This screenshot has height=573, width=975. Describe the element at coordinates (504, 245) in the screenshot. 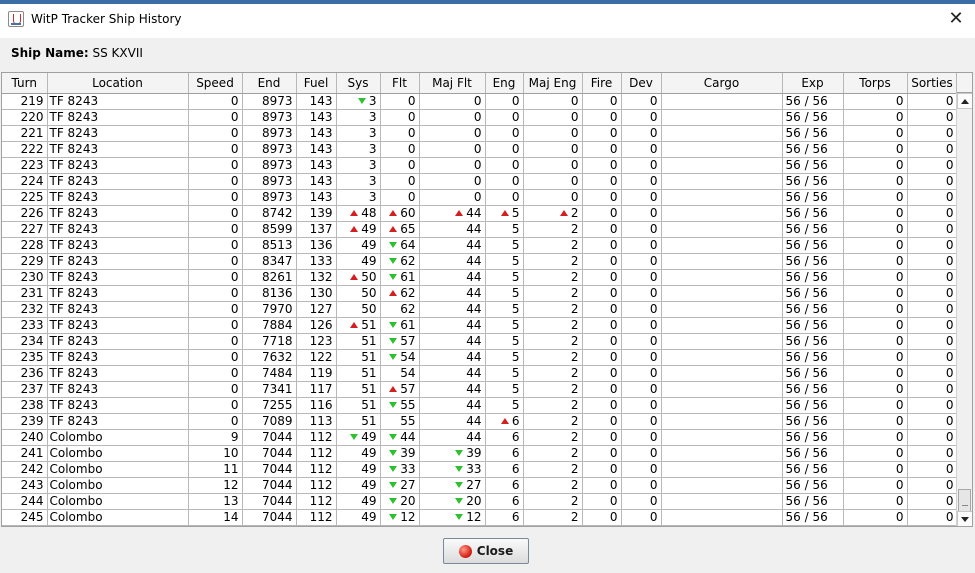

I see `cell-eng: 5` at that location.